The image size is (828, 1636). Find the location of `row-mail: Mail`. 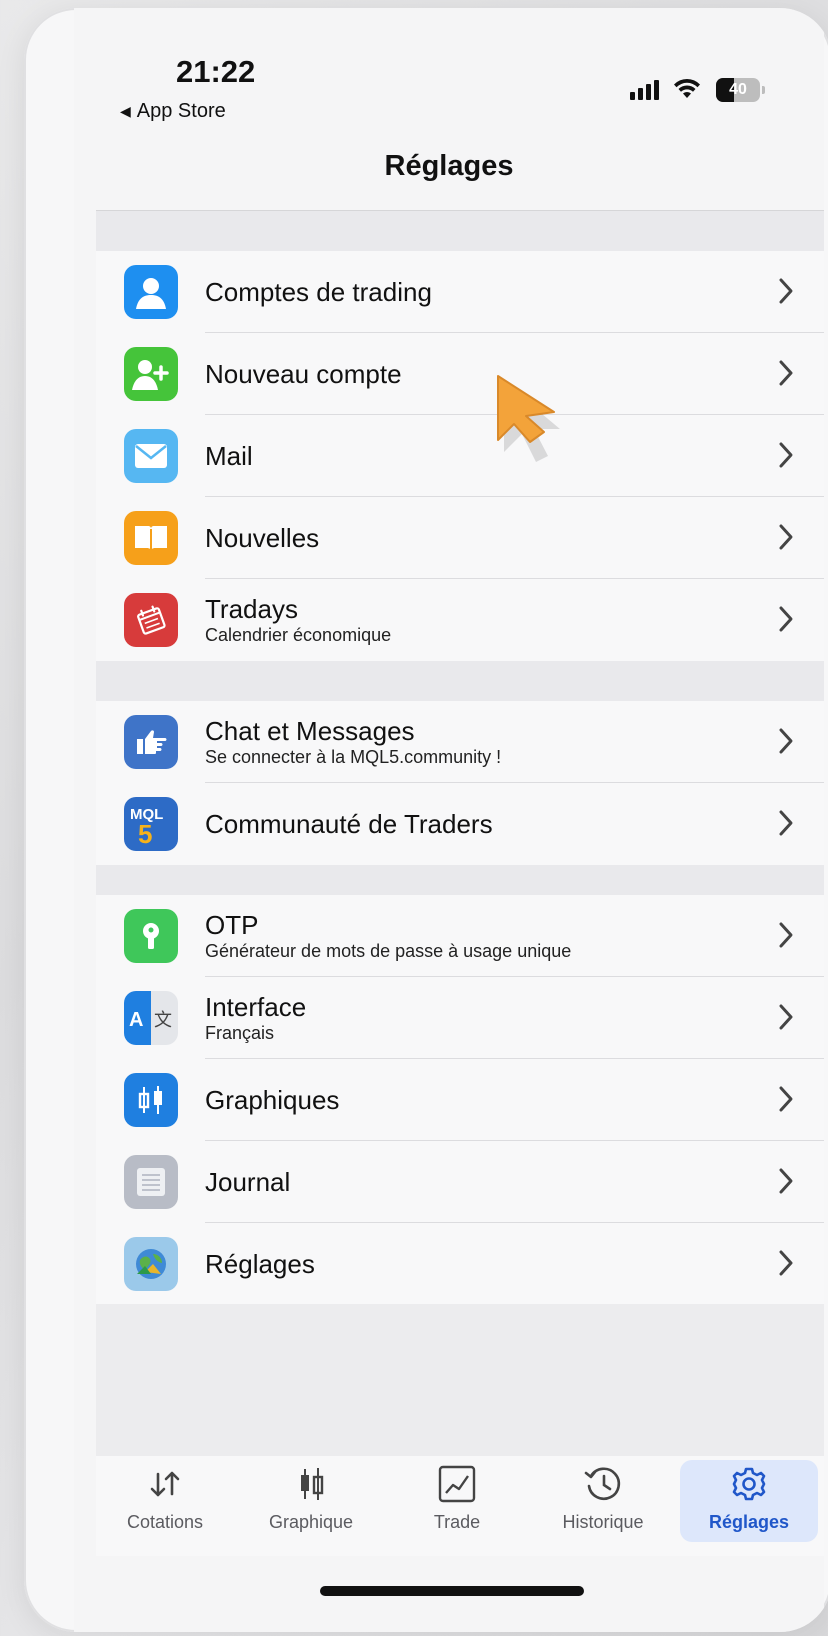

row-mail: Mail is located at coordinates (460, 456).